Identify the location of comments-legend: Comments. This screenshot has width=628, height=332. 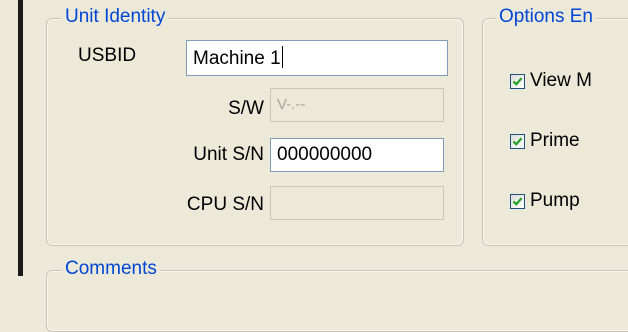
(111, 269).